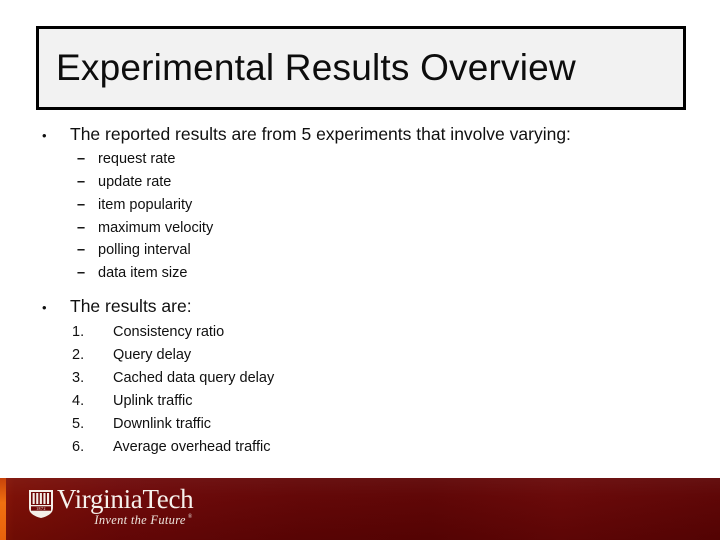 This screenshot has width=720, height=540. Describe the element at coordinates (169, 332) in the screenshot. I see `list-item-label: Consistency ratio` at that location.